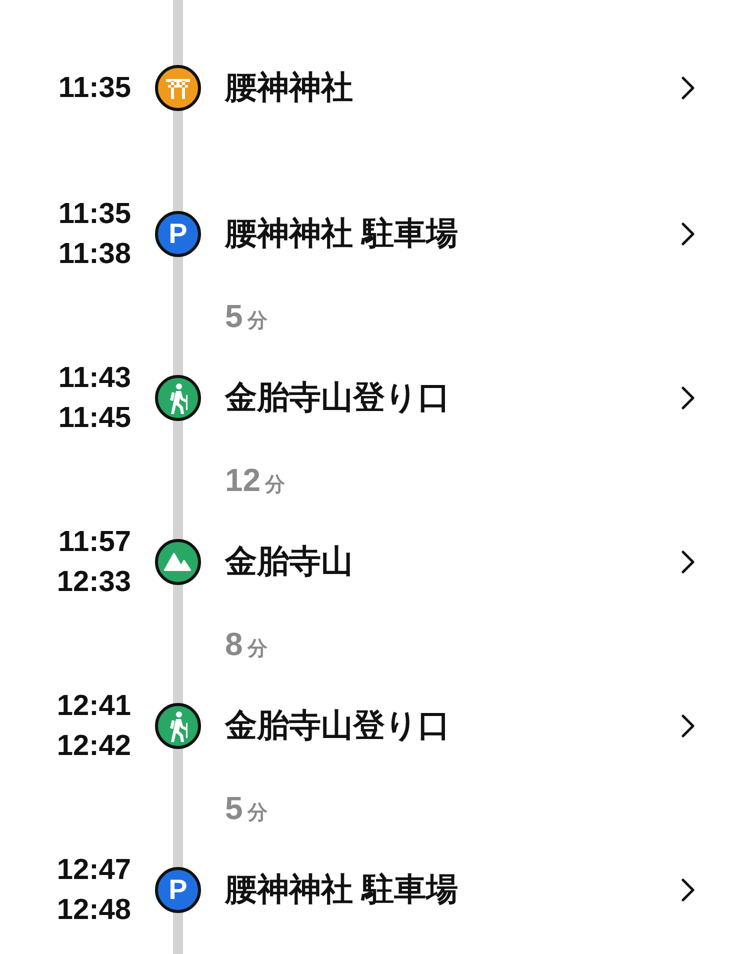 The image size is (750, 954). What do you see at coordinates (246, 644) in the screenshot?
I see `walk-duration: 8 分` at bounding box center [246, 644].